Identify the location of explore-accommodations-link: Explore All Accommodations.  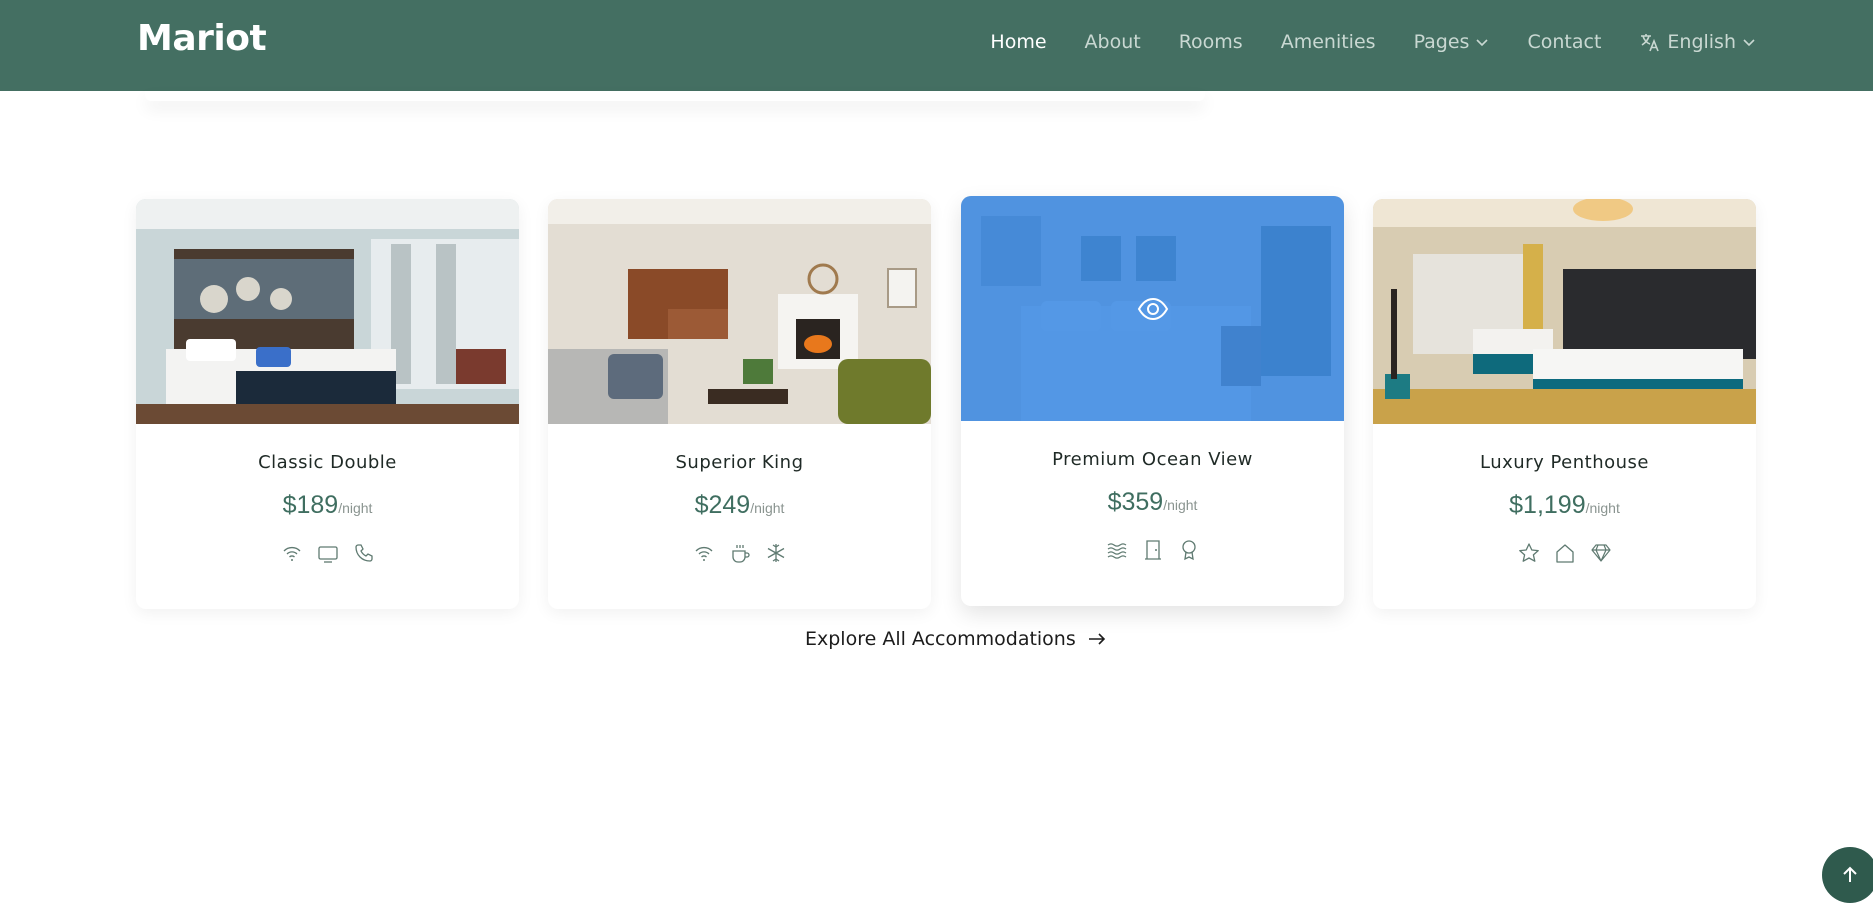
(955, 639).